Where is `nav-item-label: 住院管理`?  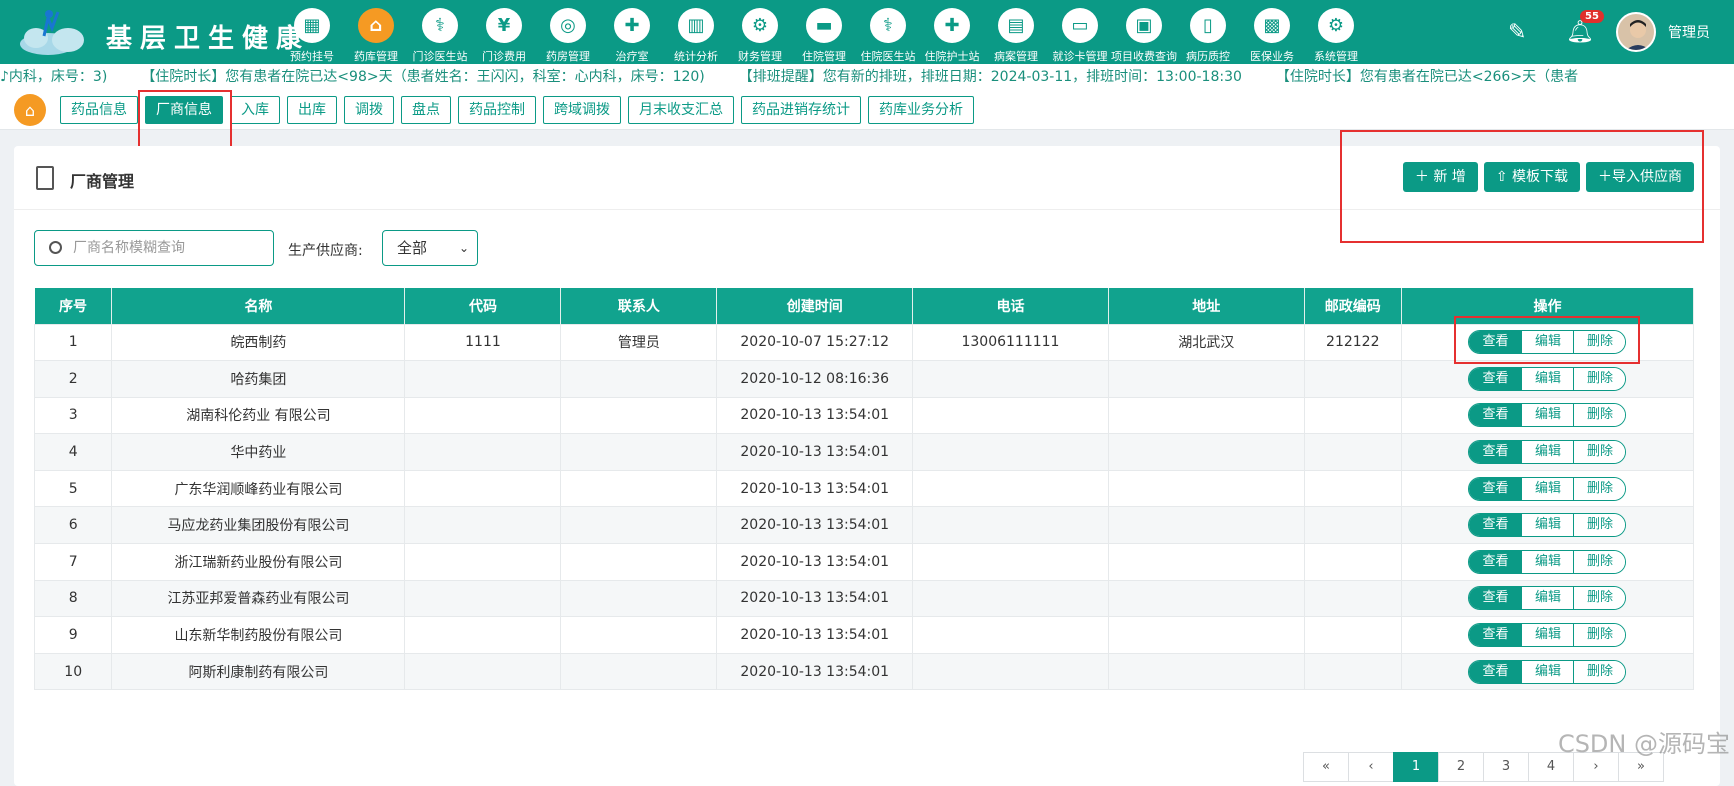 nav-item-label: 住院管理 is located at coordinates (824, 56).